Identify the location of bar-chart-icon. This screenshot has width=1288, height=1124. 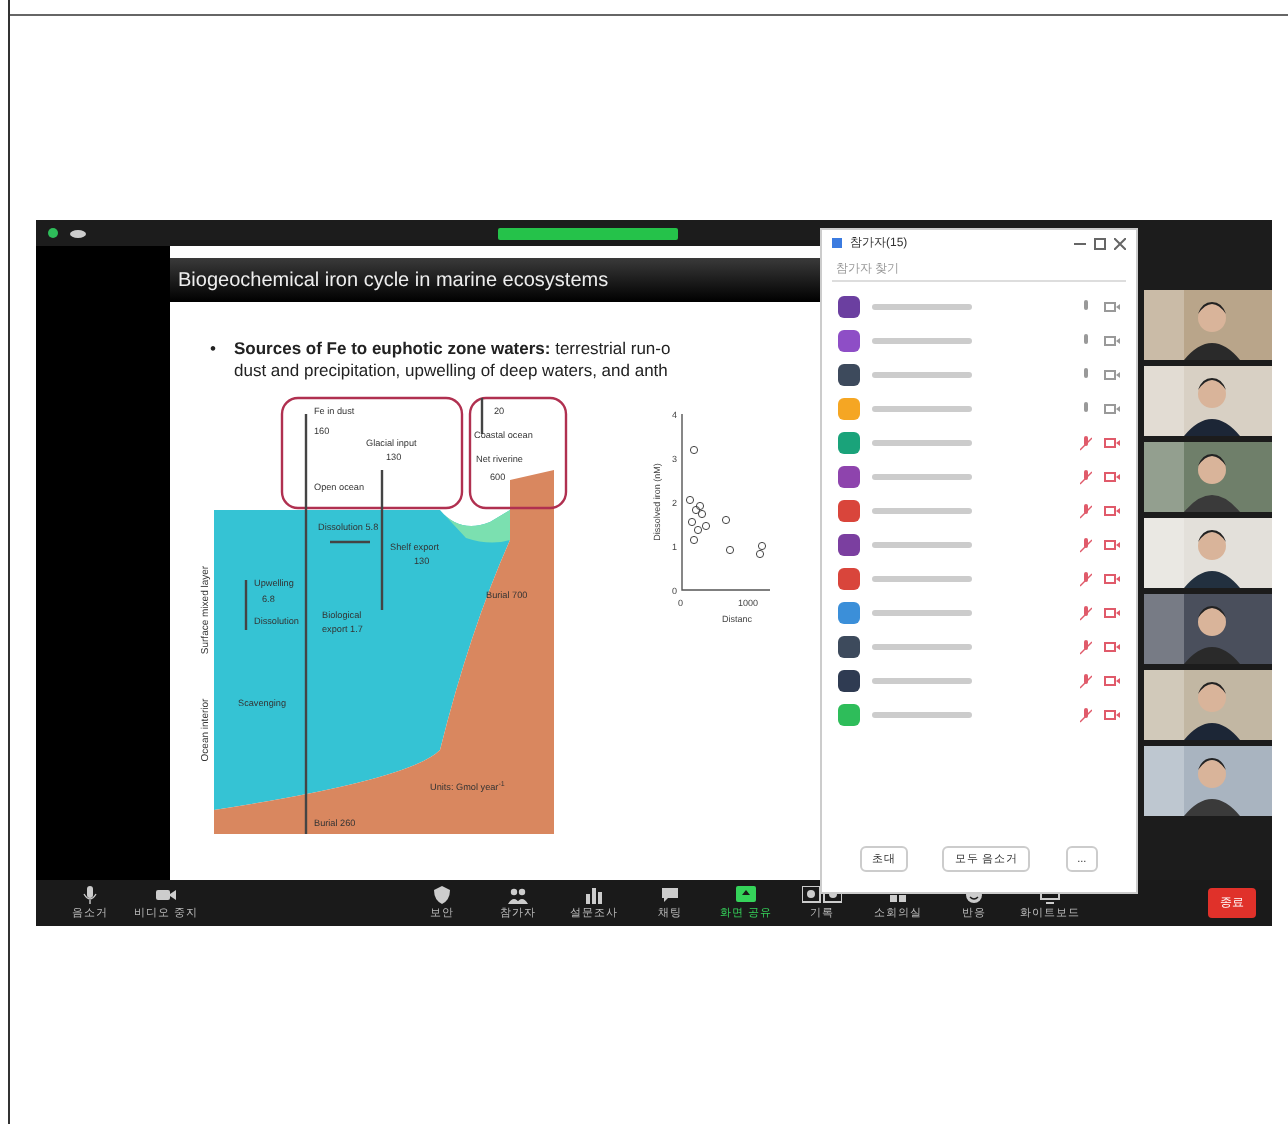
(594, 895).